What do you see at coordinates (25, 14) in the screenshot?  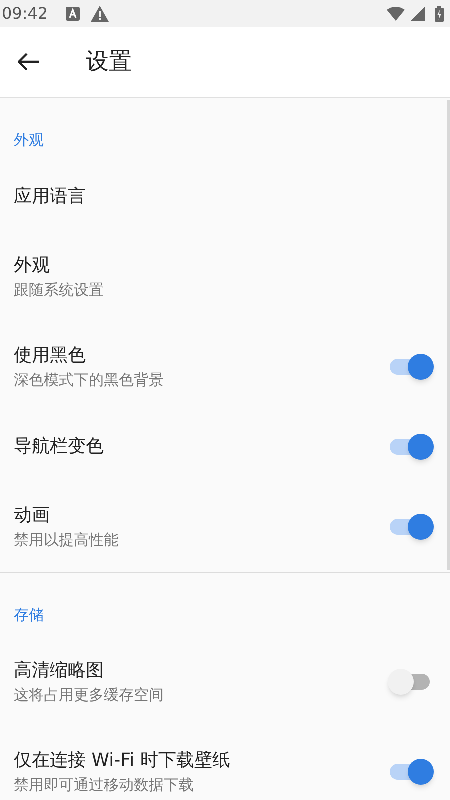 I see `status-time: 09:42` at bounding box center [25, 14].